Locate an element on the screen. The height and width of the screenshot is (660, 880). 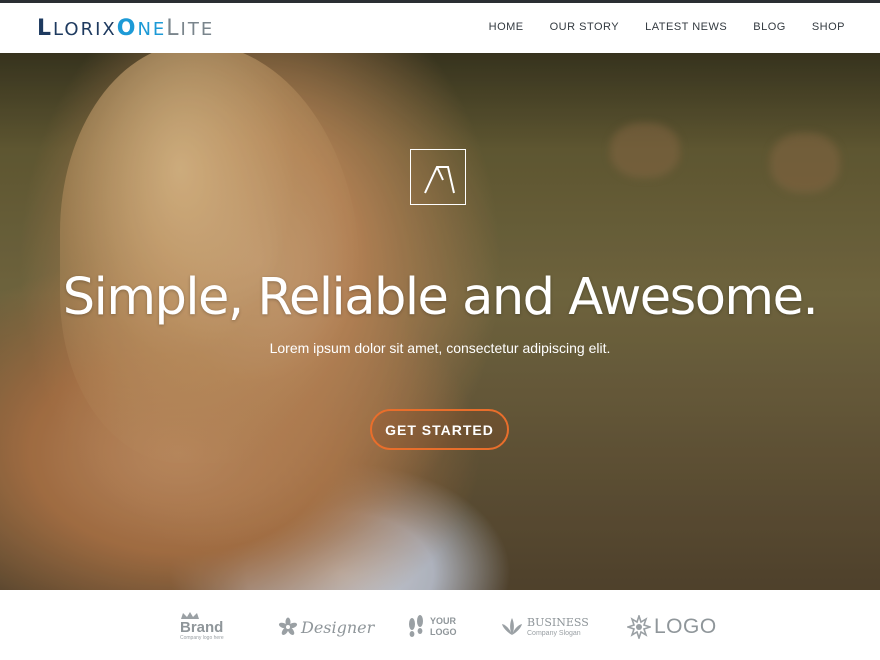
nav-home: HOME is located at coordinates (506, 27).